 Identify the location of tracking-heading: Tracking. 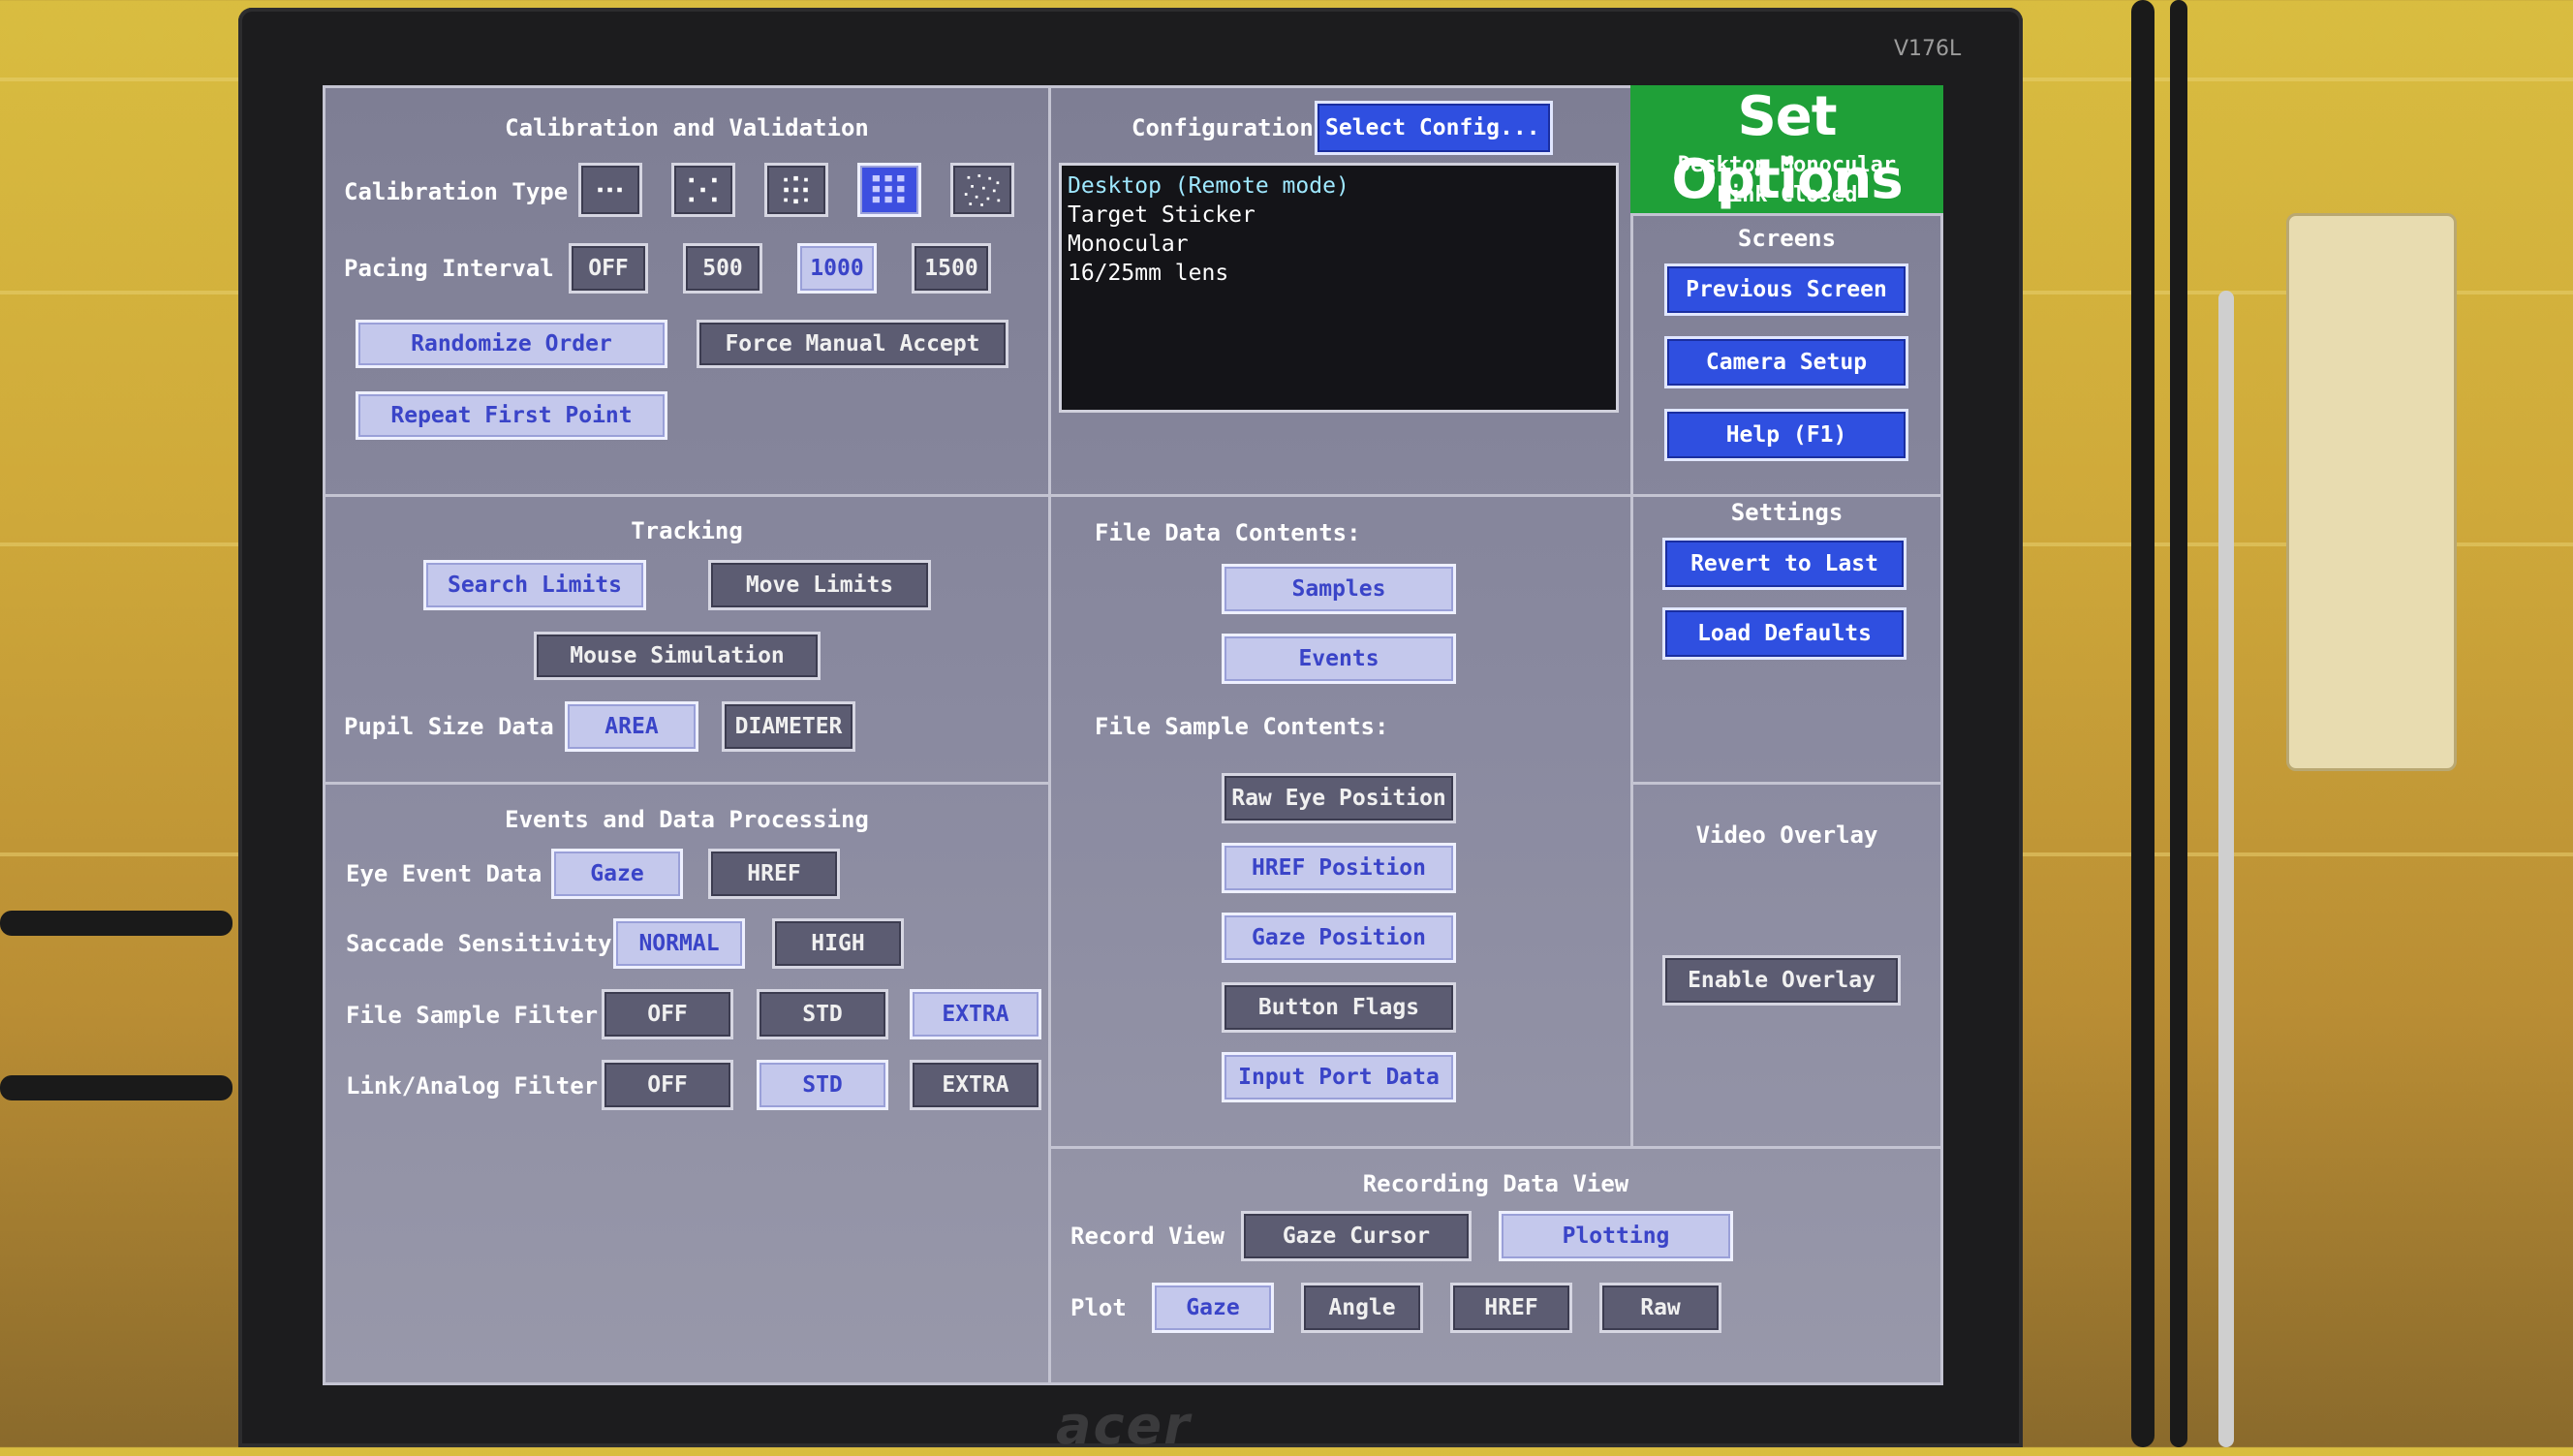
(687, 530).